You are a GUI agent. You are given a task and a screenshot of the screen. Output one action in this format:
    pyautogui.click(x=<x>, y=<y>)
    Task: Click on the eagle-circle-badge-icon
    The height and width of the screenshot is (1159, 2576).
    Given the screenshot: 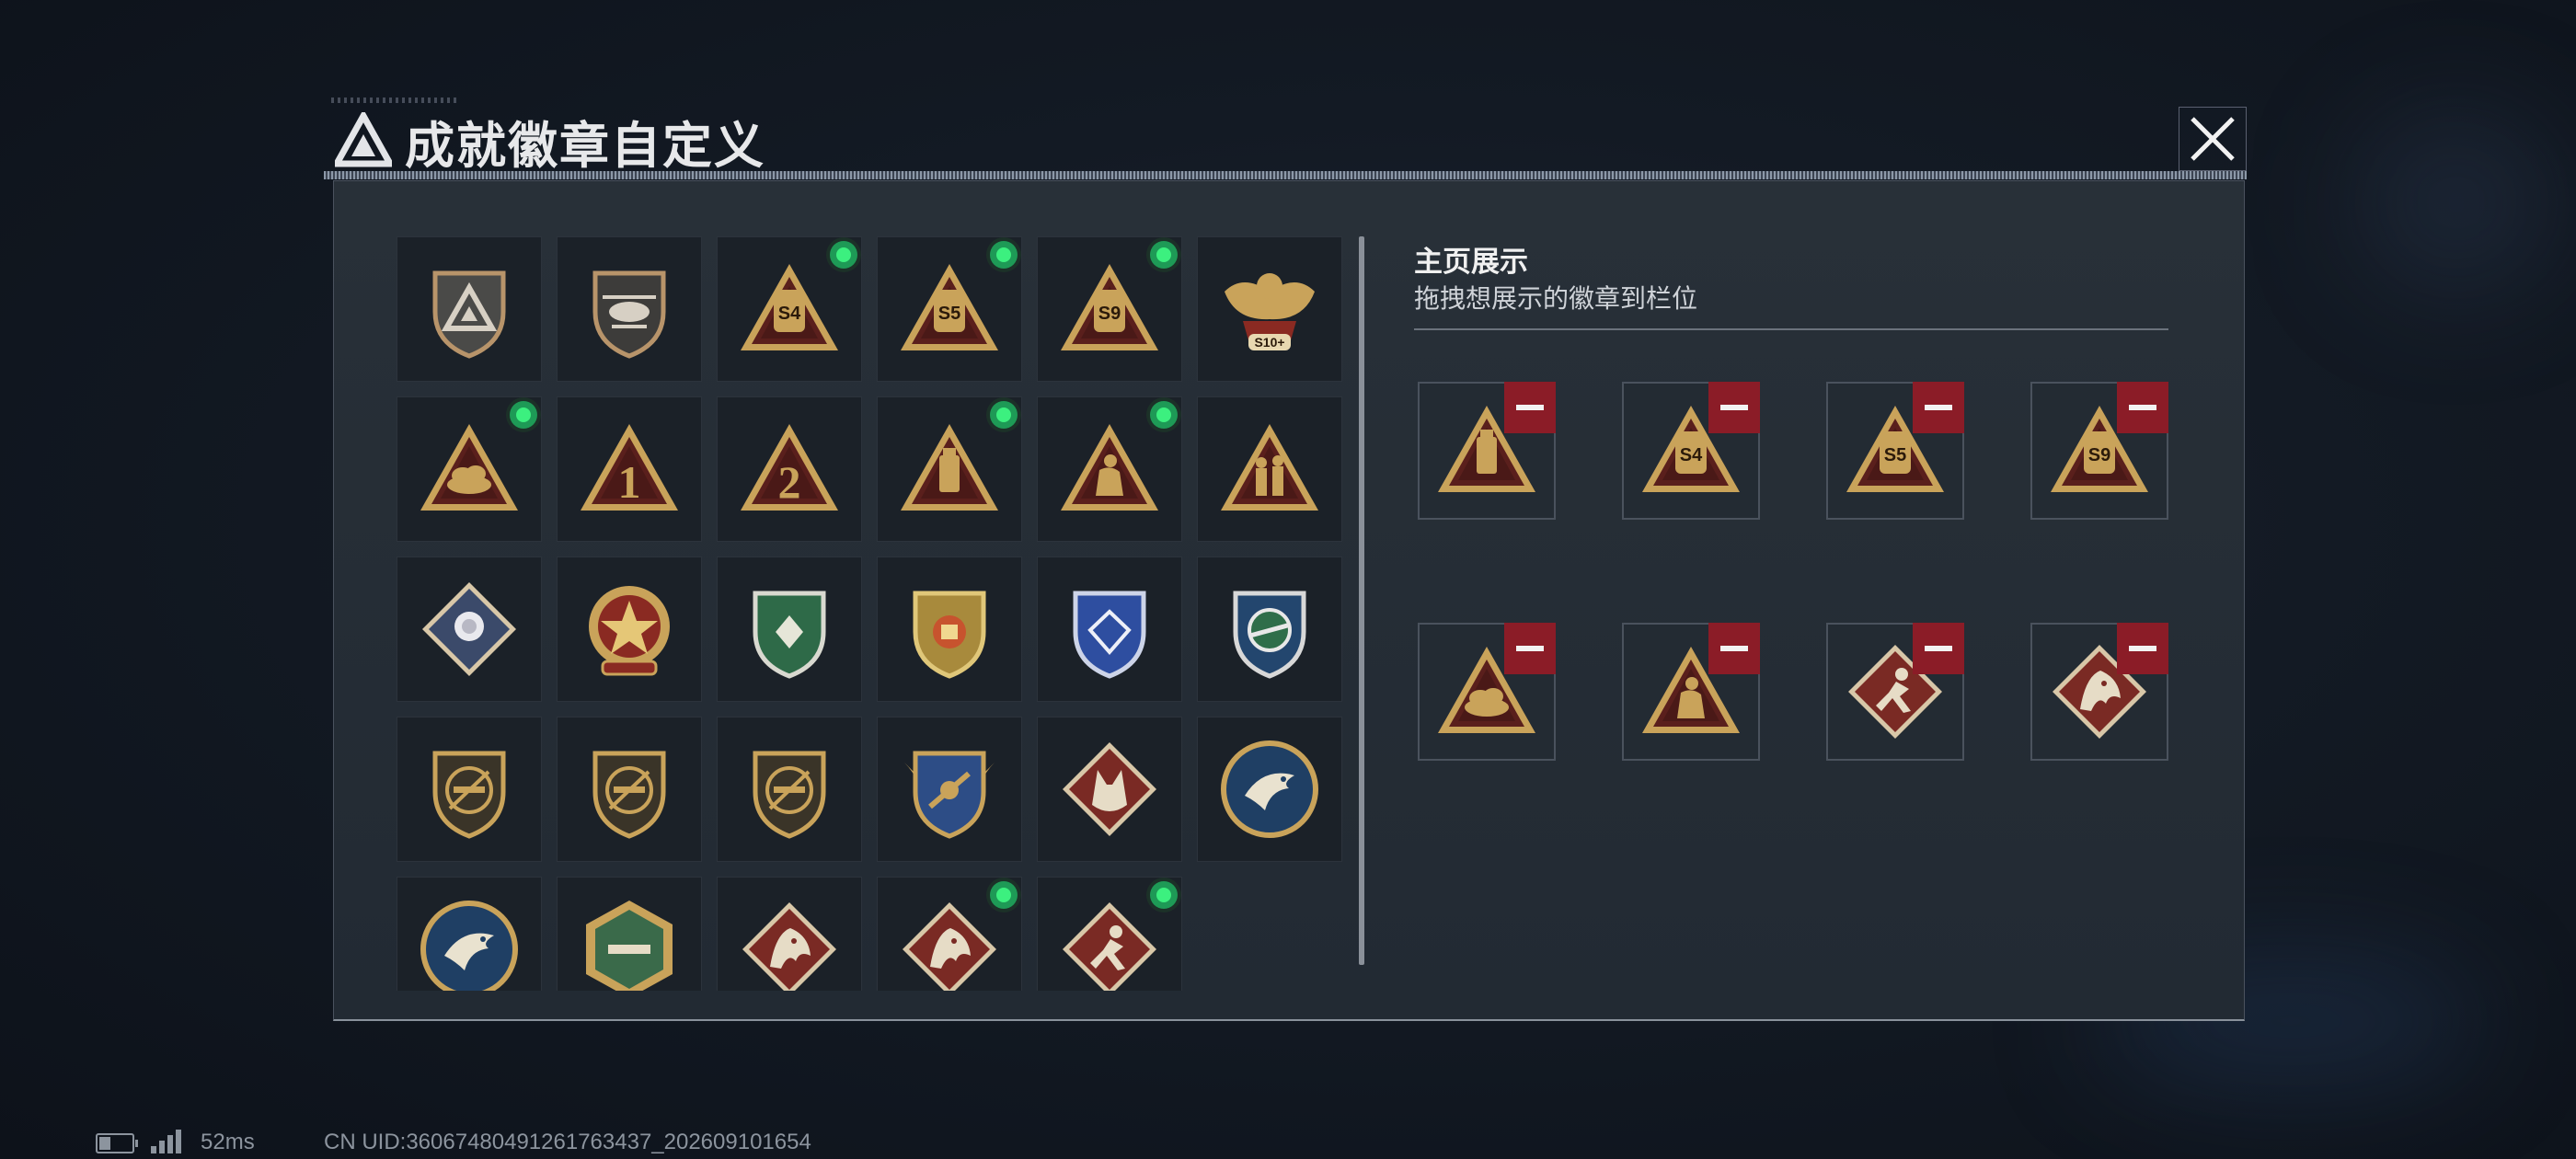 What is the action you would take?
    pyautogui.click(x=1269, y=789)
    